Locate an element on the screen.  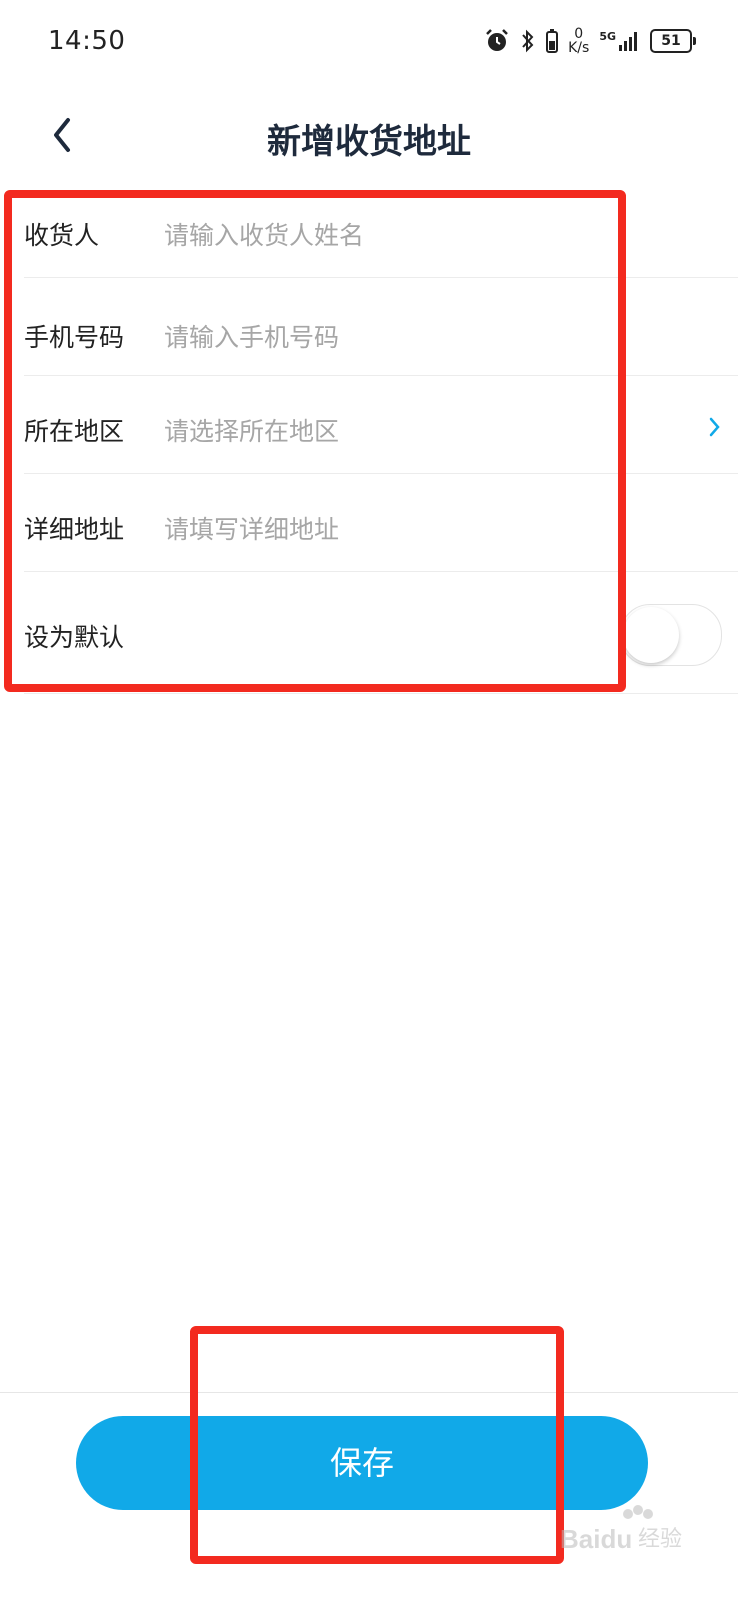
page-title: 新增收货地址 is located at coordinates (369, 142).